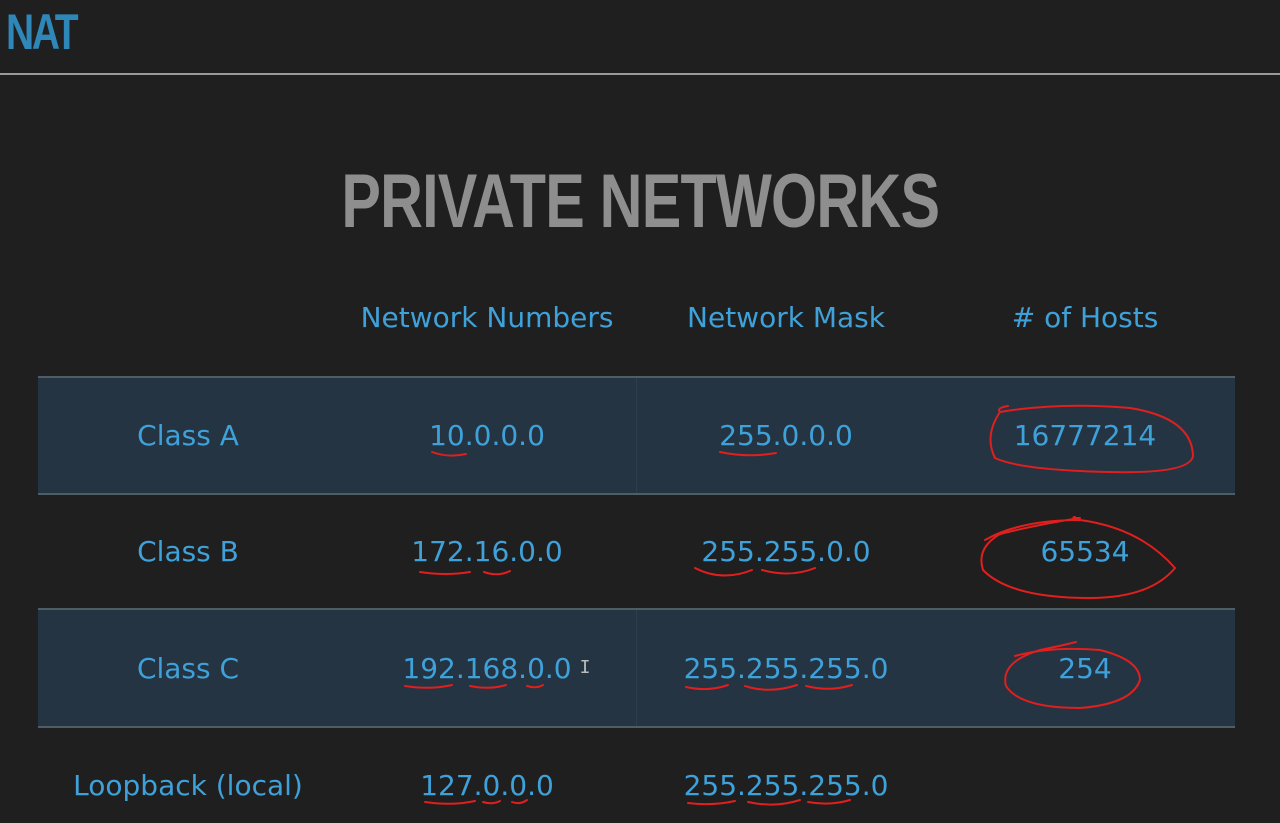 Image resolution: width=1280 pixels, height=823 pixels. Describe the element at coordinates (786, 317) in the screenshot. I see `column-header-network-mask: Network Mask` at that location.